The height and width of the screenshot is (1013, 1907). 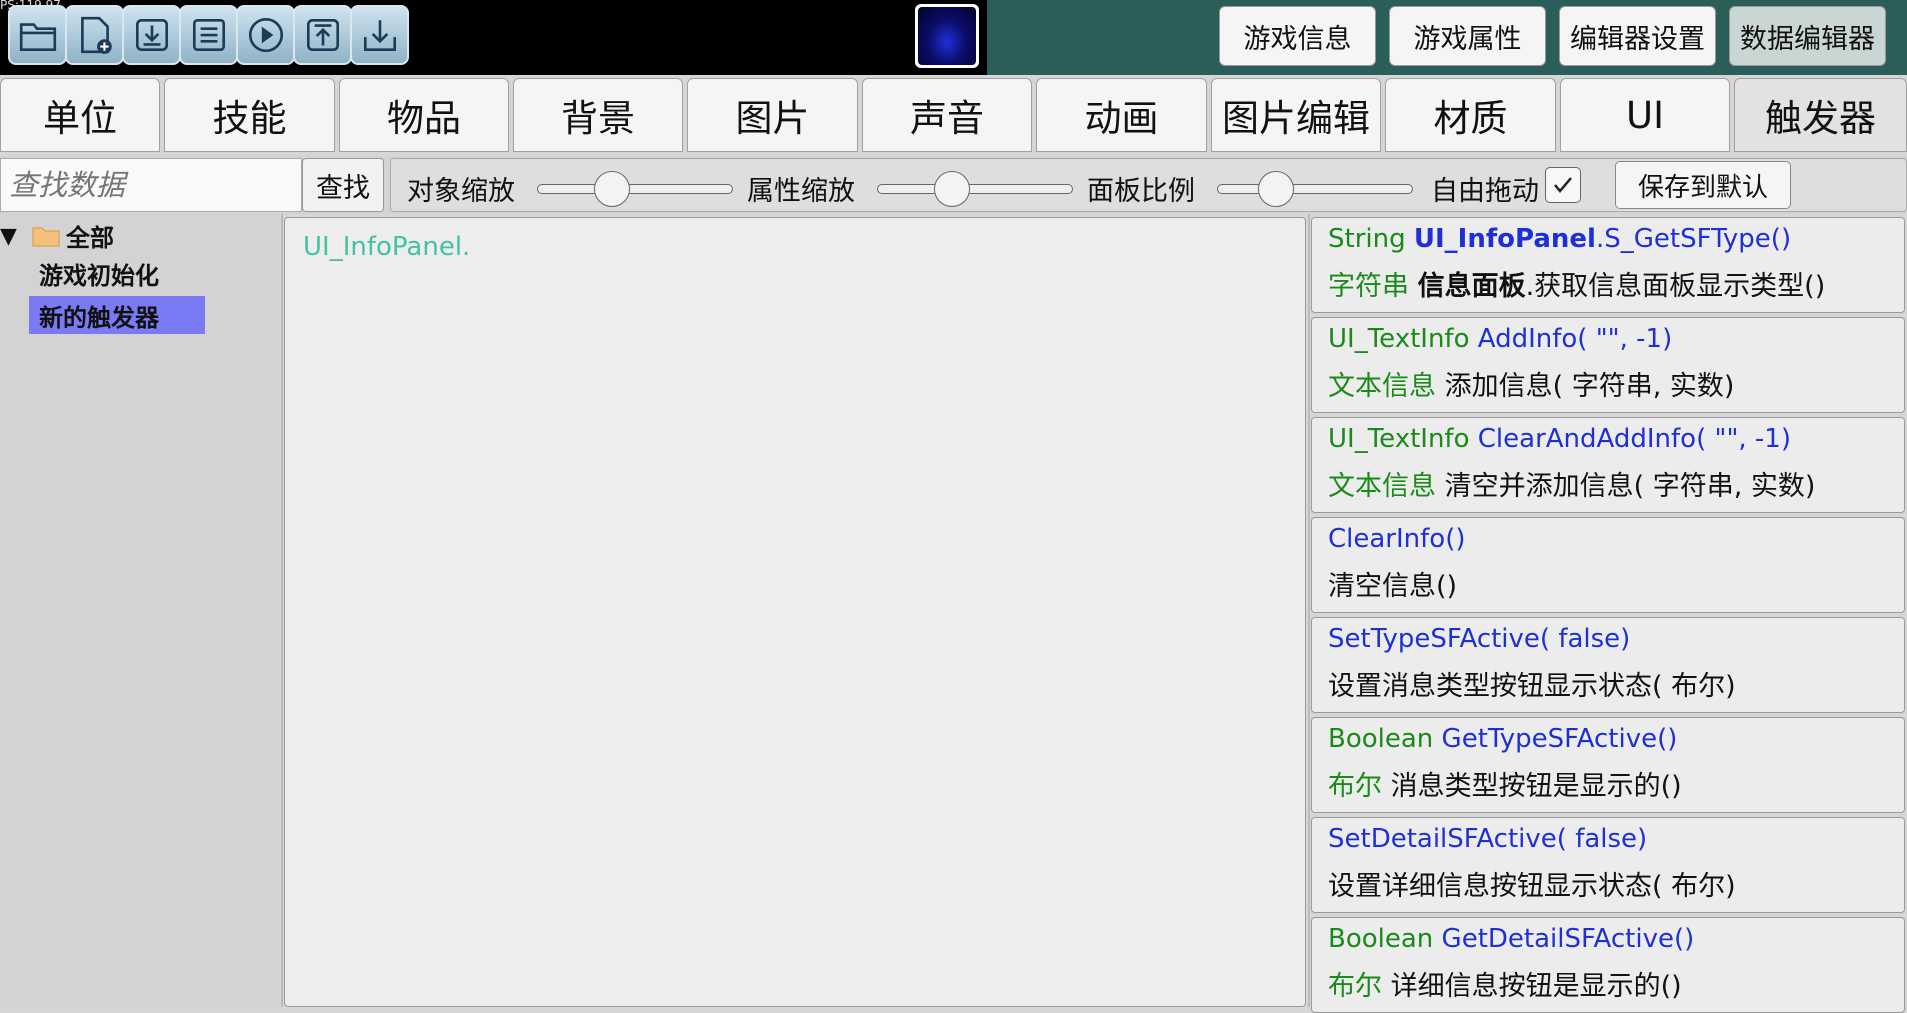 What do you see at coordinates (1121, 115) in the screenshot?
I see `tab-animation: 动画` at bounding box center [1121, 115].